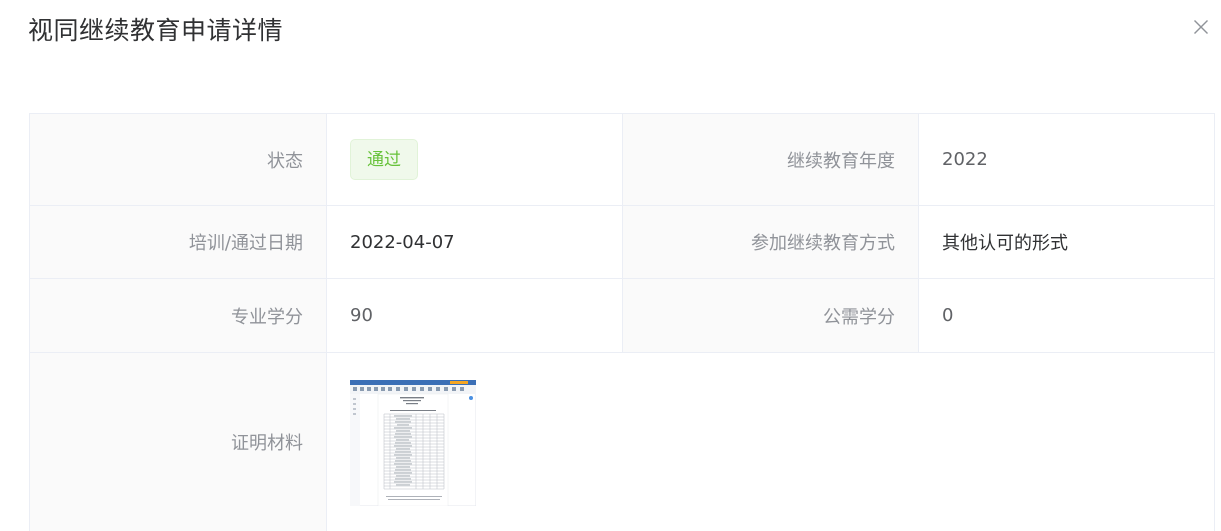 This screenshot has width=1221, height=531. I want to click on public-credit-label: 公需学分, so click(770, 315).